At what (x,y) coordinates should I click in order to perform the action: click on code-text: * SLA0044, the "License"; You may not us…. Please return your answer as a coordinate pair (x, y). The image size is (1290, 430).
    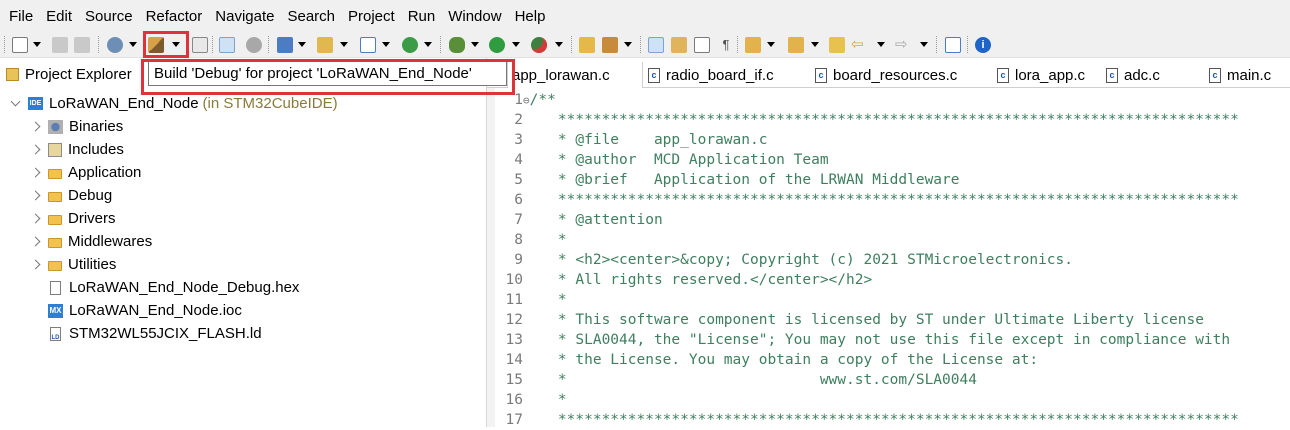
    Looking at the image, I should click on (885, 340).